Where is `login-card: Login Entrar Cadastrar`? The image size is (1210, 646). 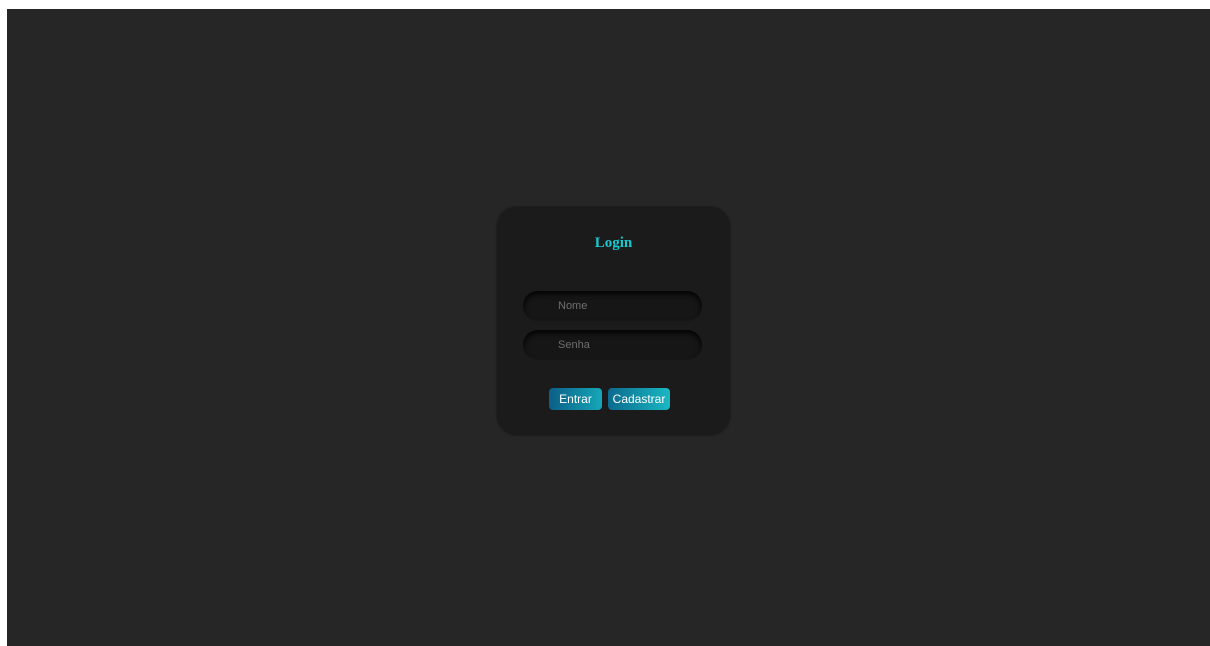
login-card: Login Entrar Cadastrar is located at coordinates (613, 321).